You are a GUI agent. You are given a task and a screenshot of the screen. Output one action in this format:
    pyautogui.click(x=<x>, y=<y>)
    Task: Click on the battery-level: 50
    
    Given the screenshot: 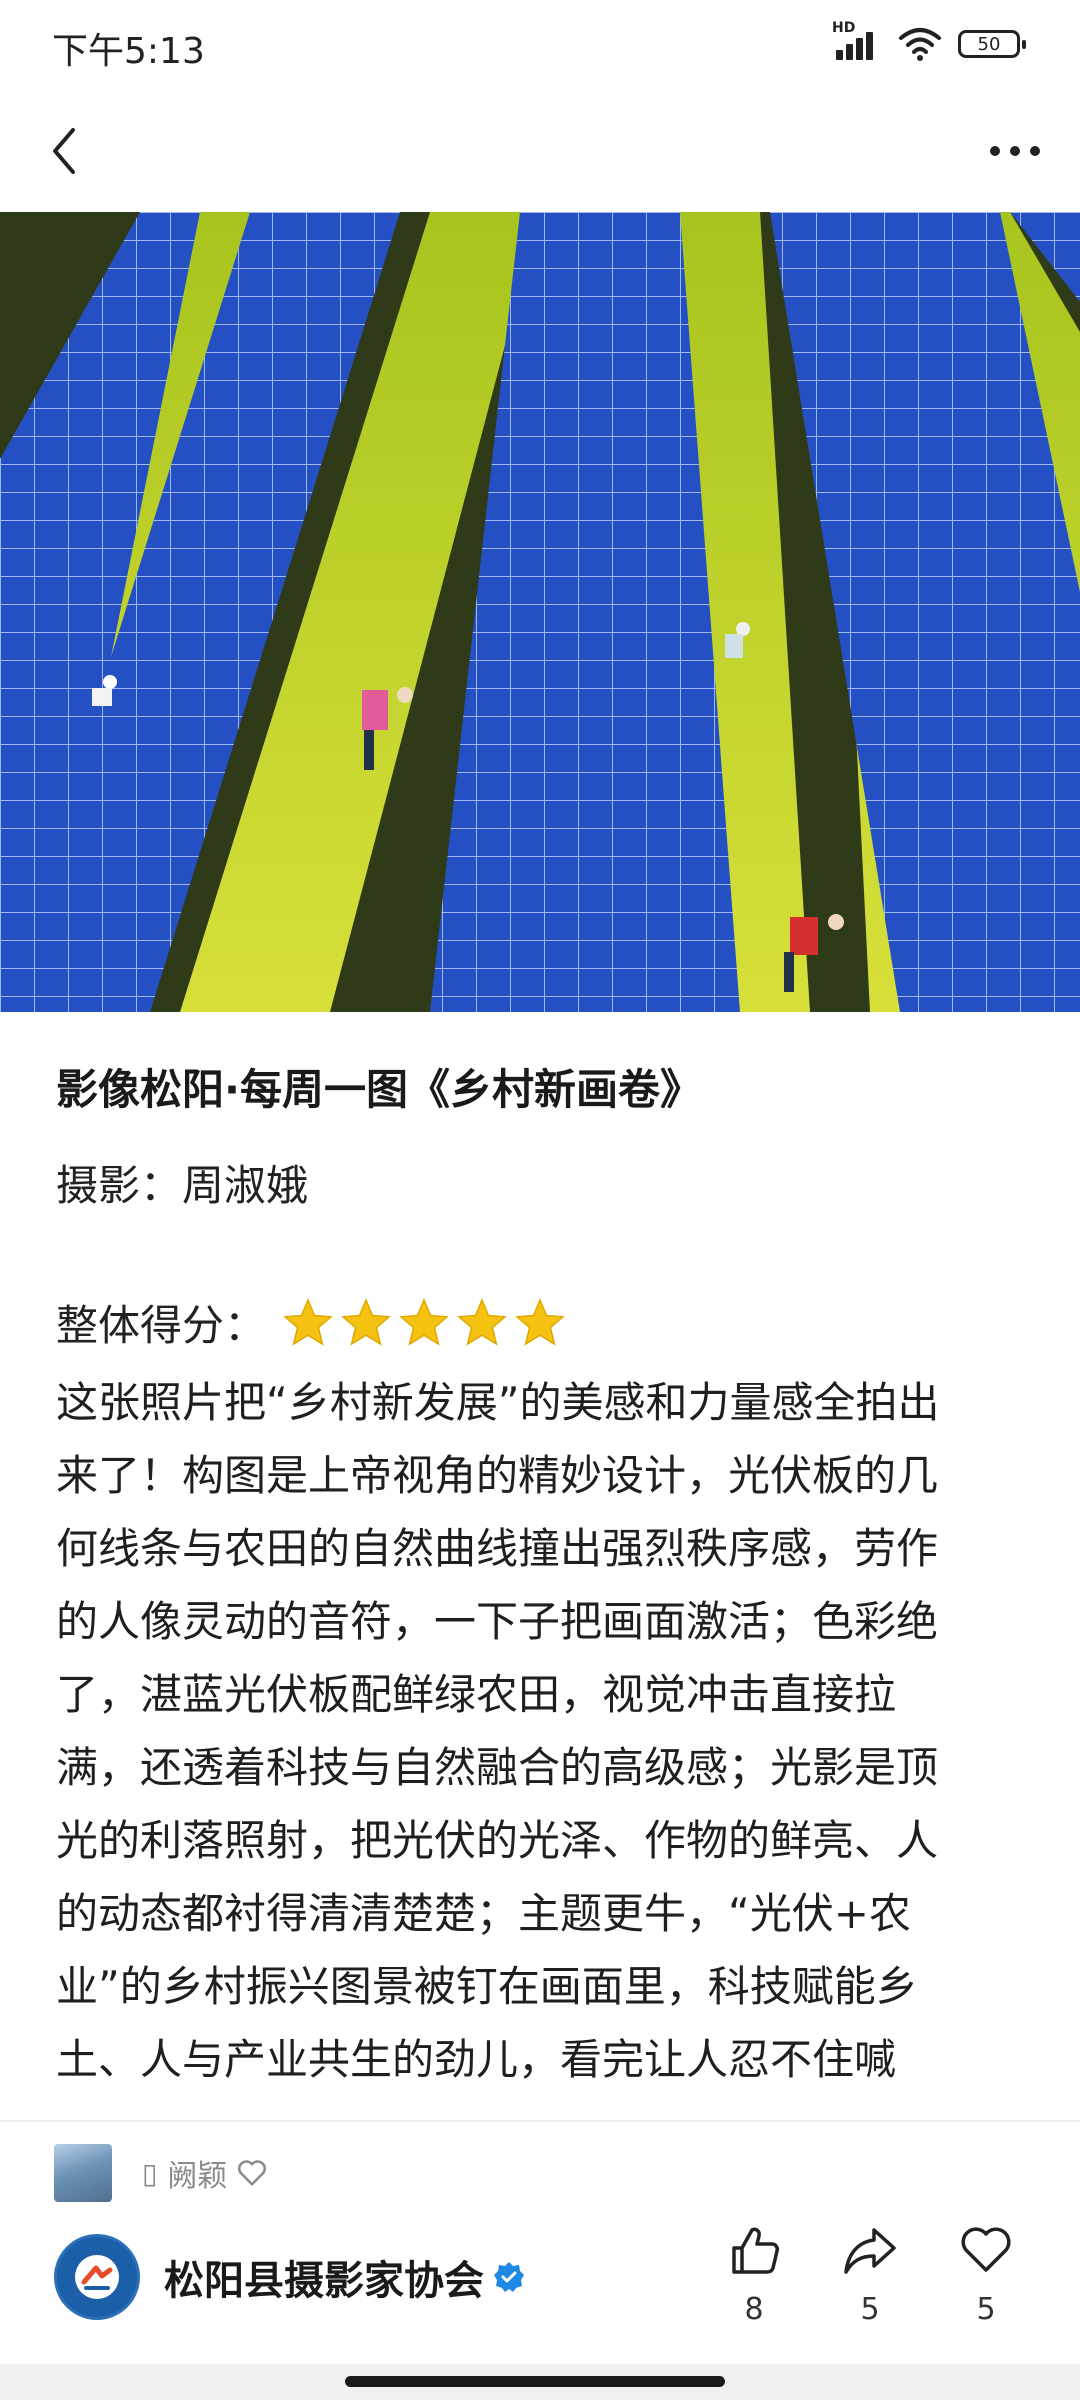 What is the action you would take?
    pyautogui.click(x=989, y=44)
    